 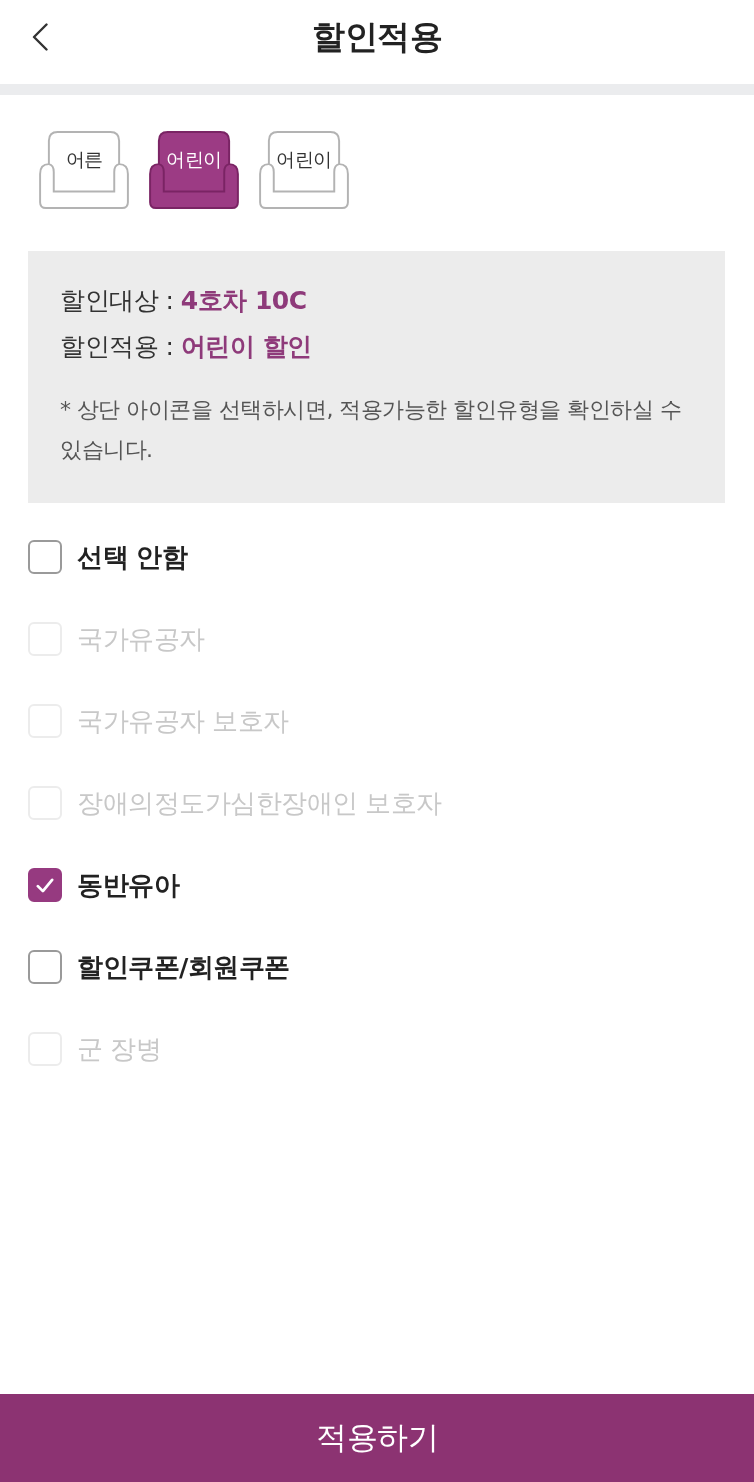 I want to click on option-label: 할인쿠폰/회원쿠폰, so click(x=183, y=967).